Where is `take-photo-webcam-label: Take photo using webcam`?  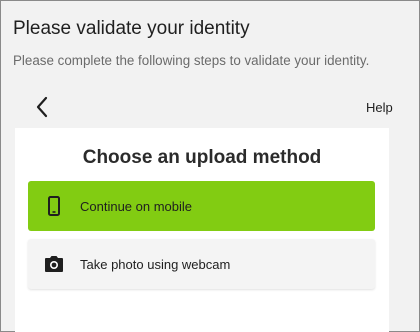
take-photo-webcam-label: Take photo using webcam is located at coordinates (155, 264).